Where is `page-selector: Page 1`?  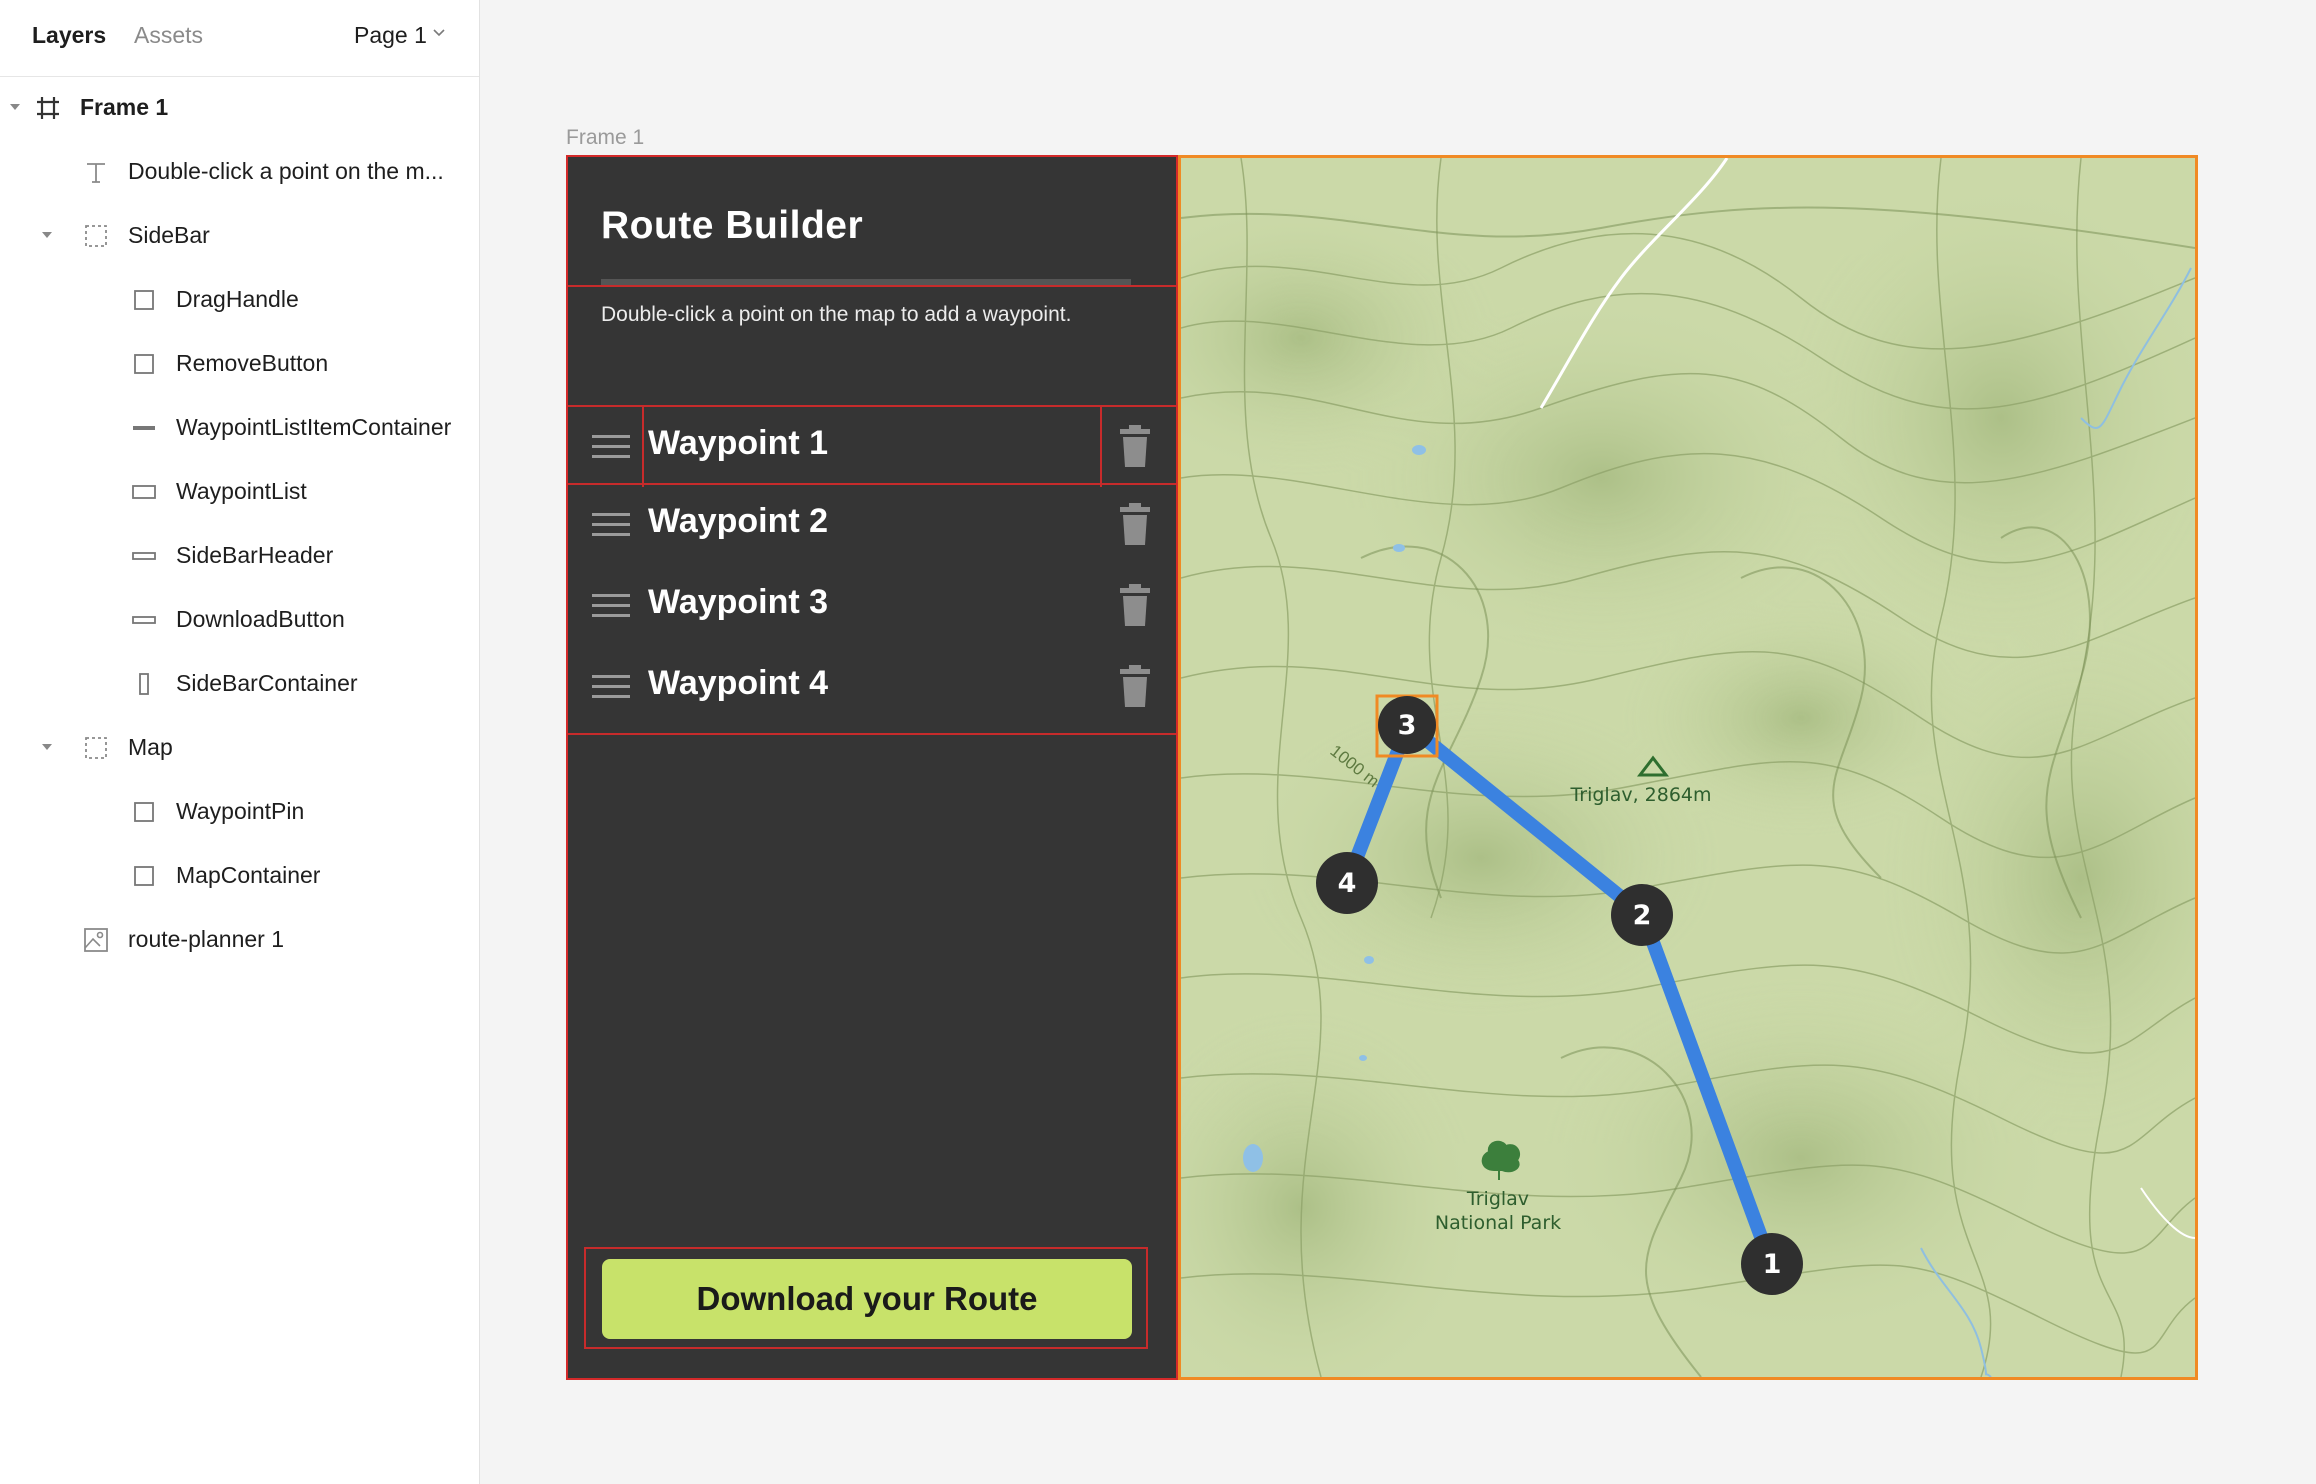 page-selector: Page 1 is located at coordinates (390, 35).